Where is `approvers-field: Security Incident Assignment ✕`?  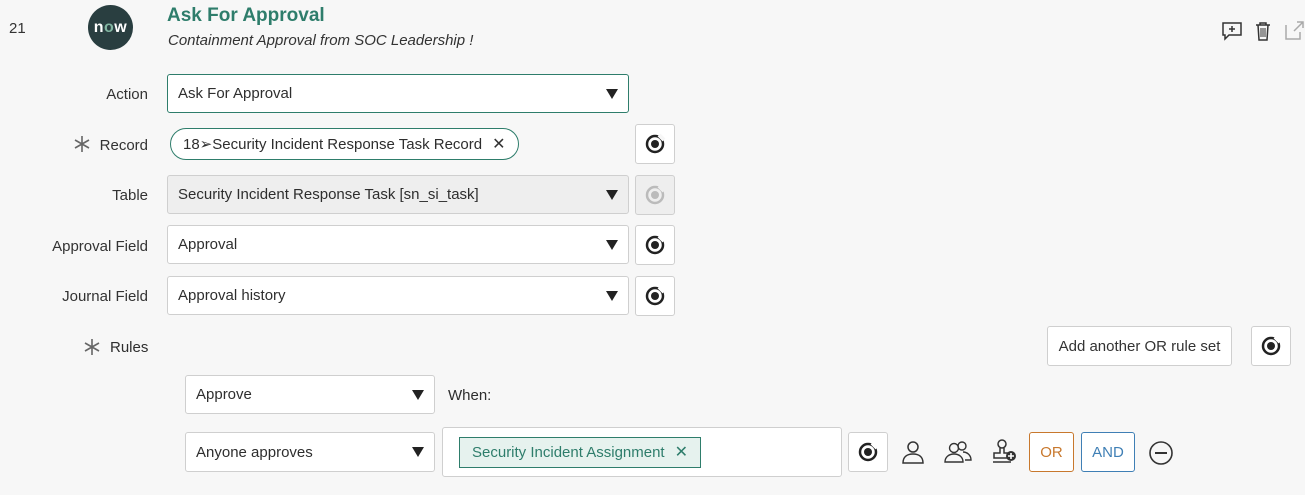 approvers-field: Security Incident Assignment ✕ is located at coordinates (642, 452).